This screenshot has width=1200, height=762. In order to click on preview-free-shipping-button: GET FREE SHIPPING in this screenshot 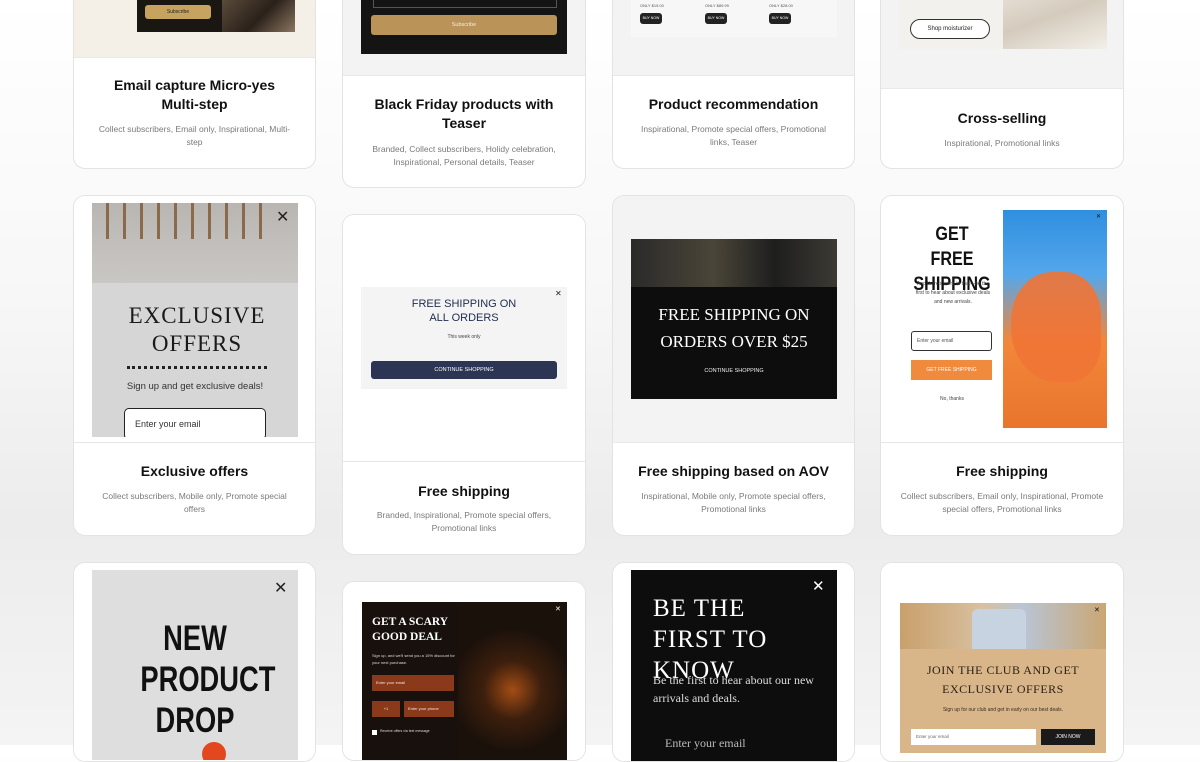, I will do `click(951, 370)`.